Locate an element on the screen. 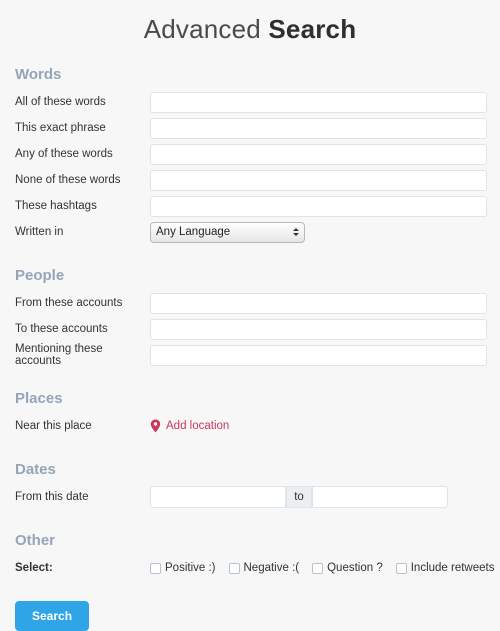 The image size is (500, 631). label-near-this-place: Near this place is located at coordinates (53, 426).